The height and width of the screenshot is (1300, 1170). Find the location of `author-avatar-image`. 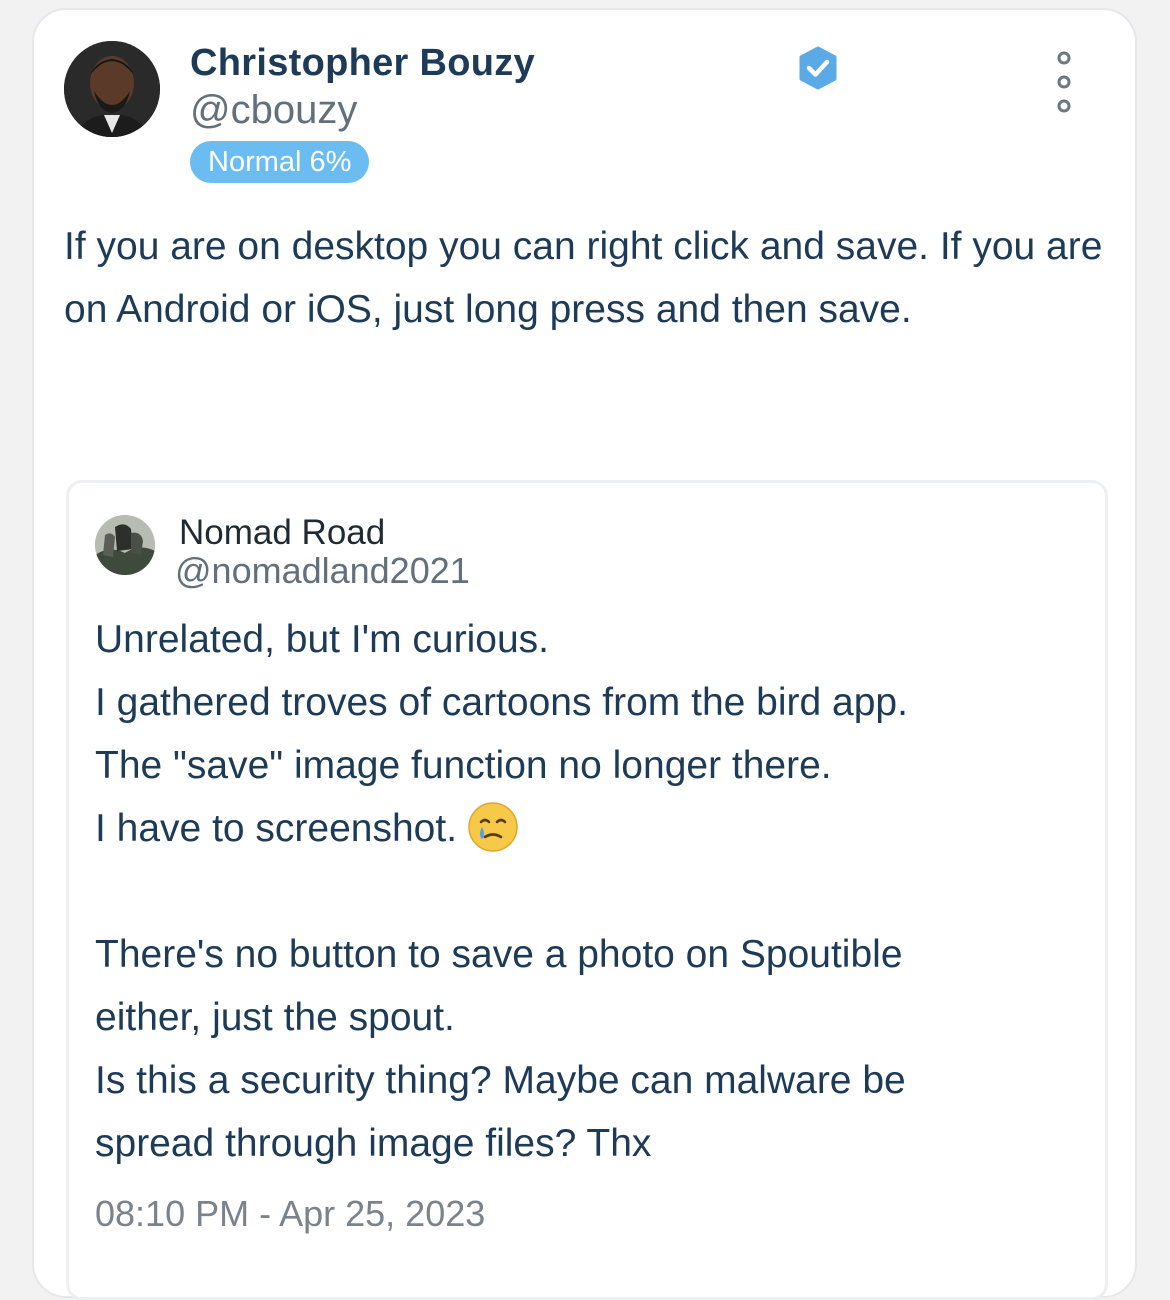

author-avatar-image is located at coordinates (112, 89).